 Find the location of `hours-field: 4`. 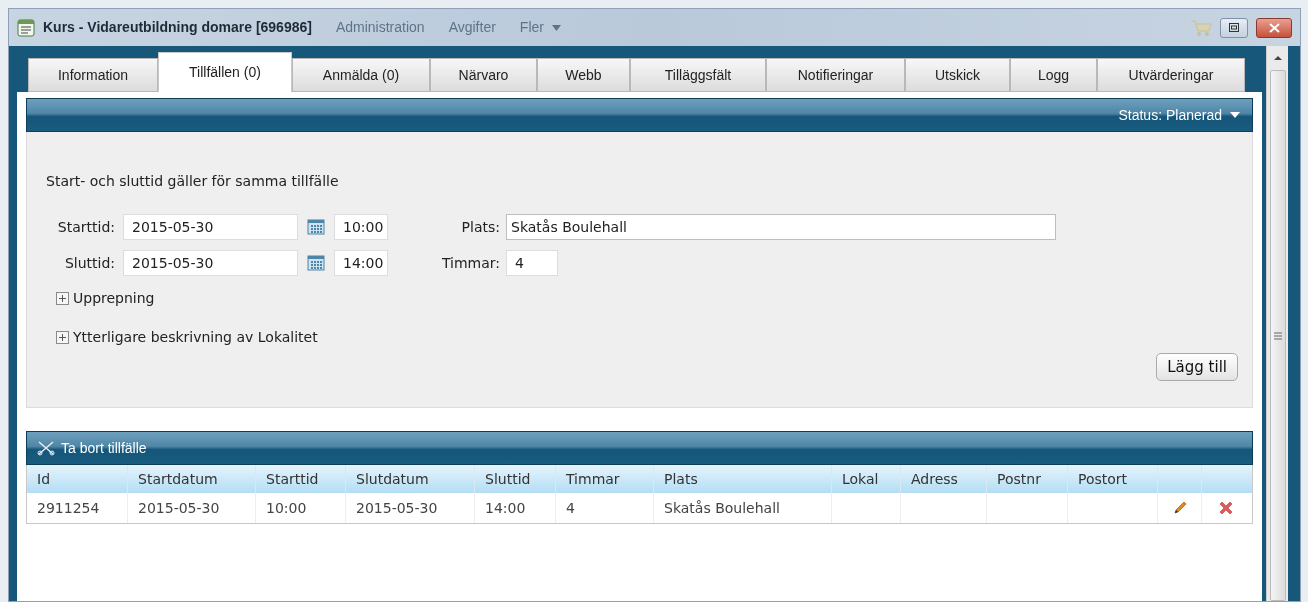

hours-field: 4 is located at coordinates (532, 263).